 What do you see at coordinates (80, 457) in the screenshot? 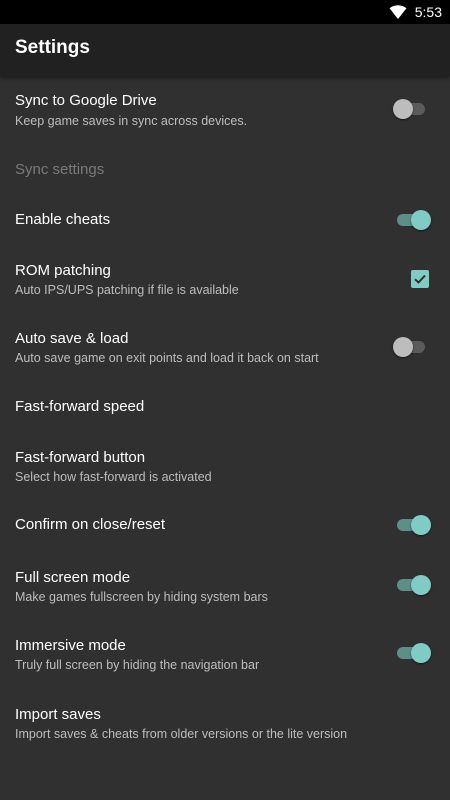
I see `pref-title: Fast-forward button` at bounding box center [80, 457].